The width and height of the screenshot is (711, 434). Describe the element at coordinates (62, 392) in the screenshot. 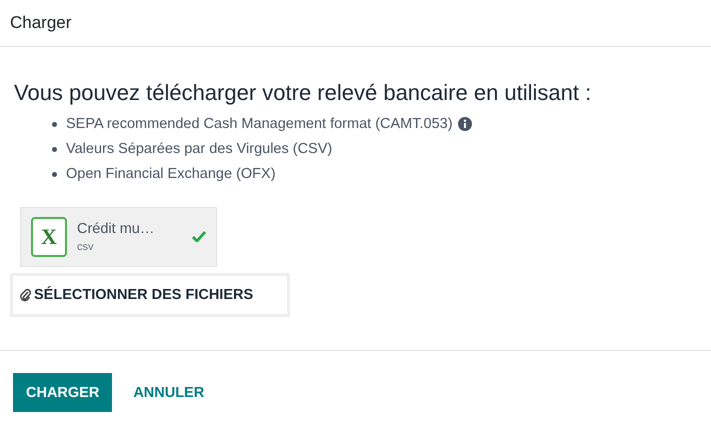

I see `upload-button: CHARGER` at that location.